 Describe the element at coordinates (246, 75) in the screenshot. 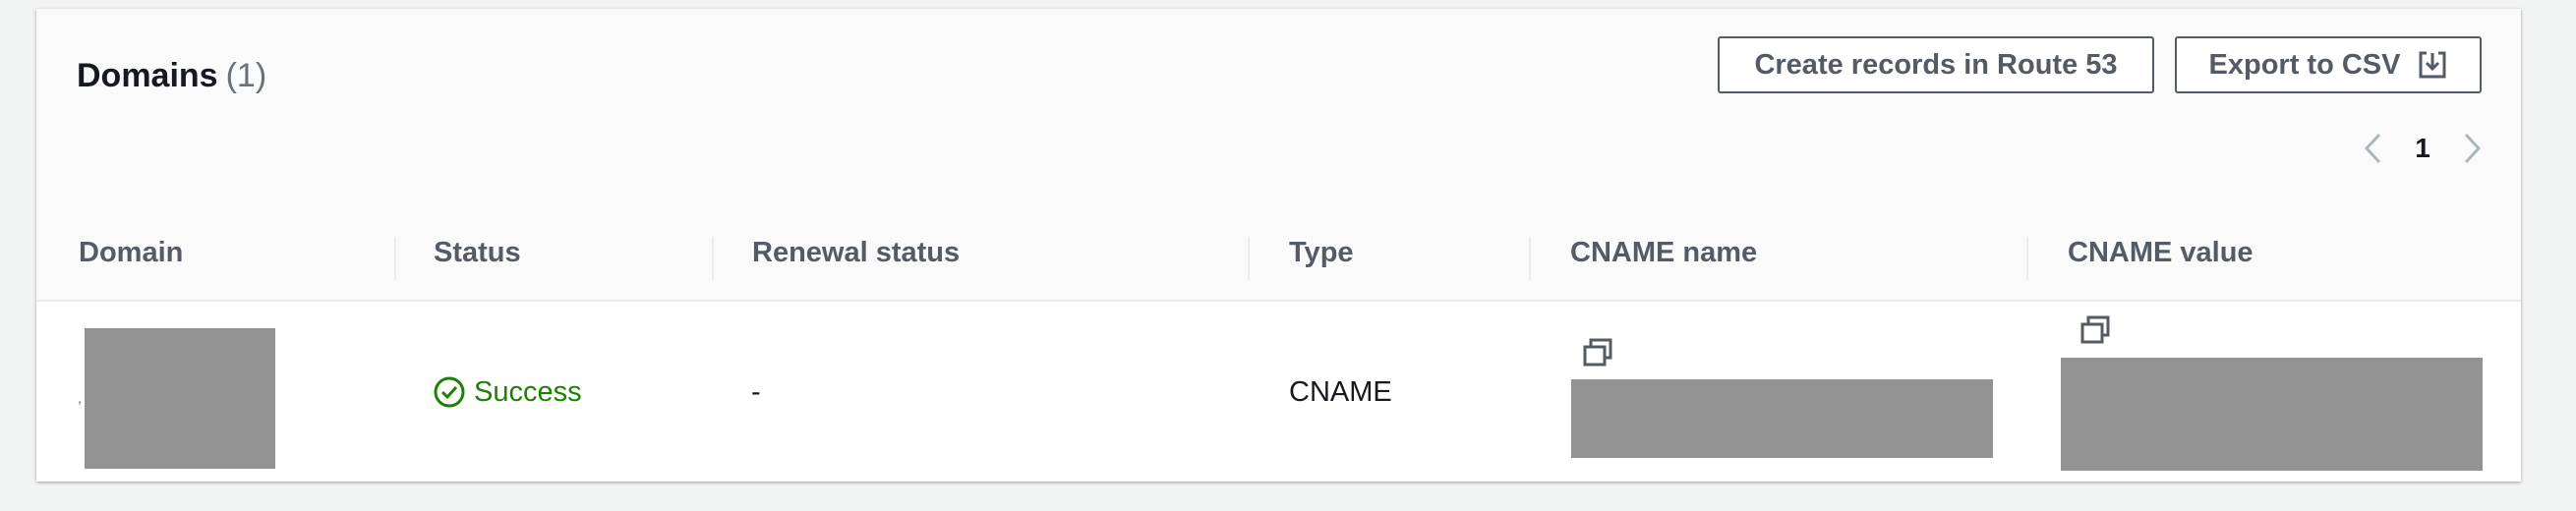

I see `domain-count: (1)` at that location.